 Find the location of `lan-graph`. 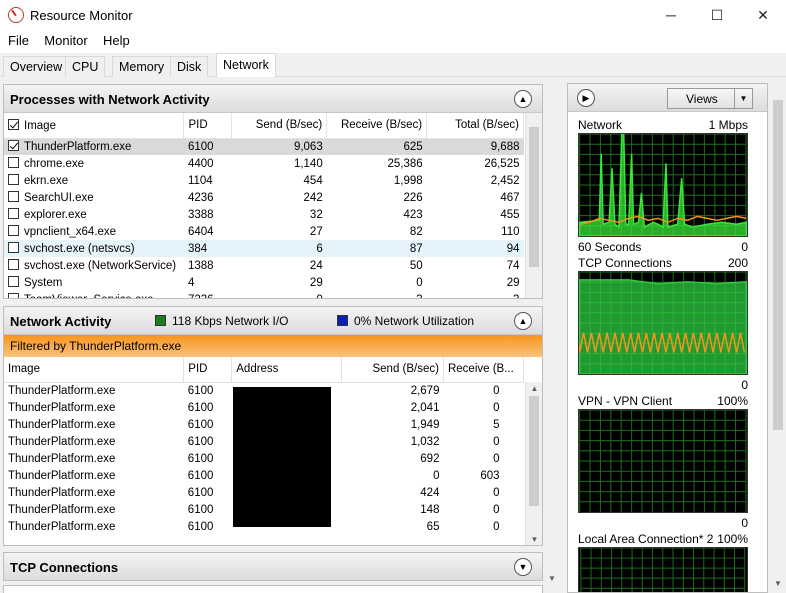

lan-graph is located at coordinates (663, 569).